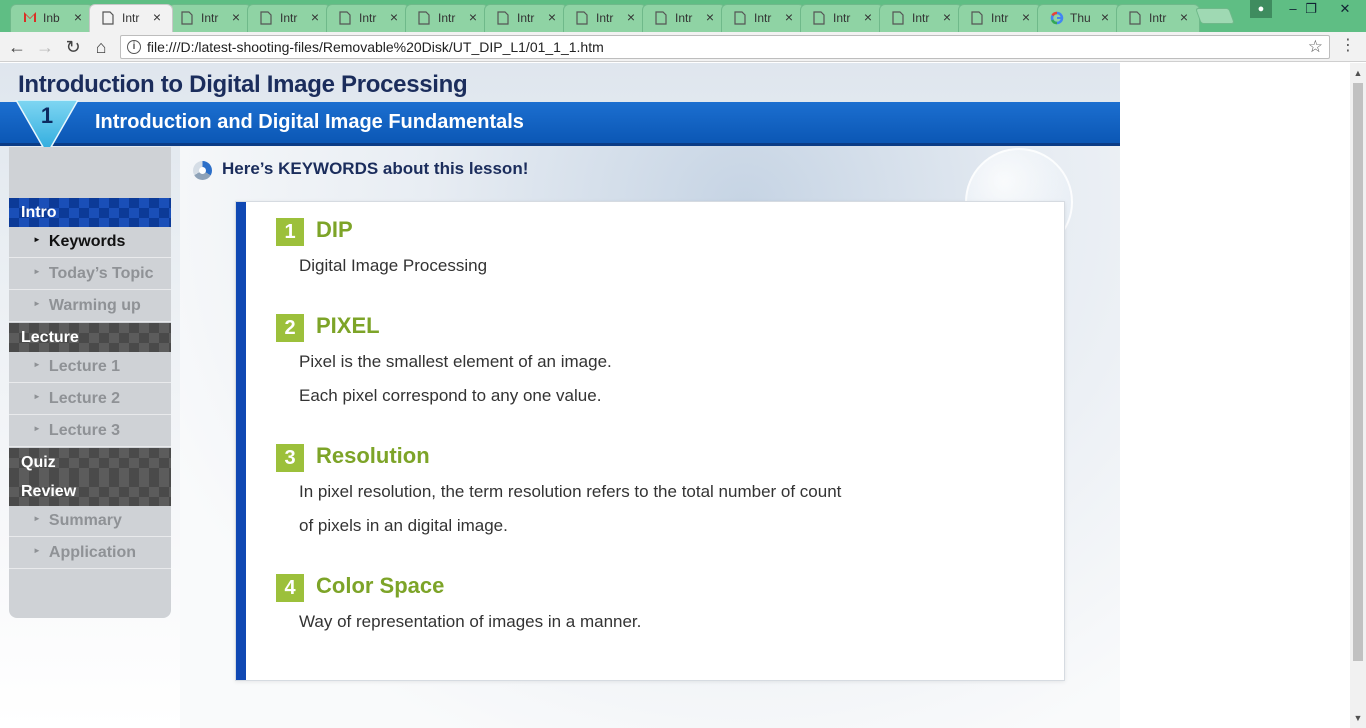  Describe the element at coordinates (90, 462) in the screenshot. I see `sidebar-section-quiz: Quiz` at that location.